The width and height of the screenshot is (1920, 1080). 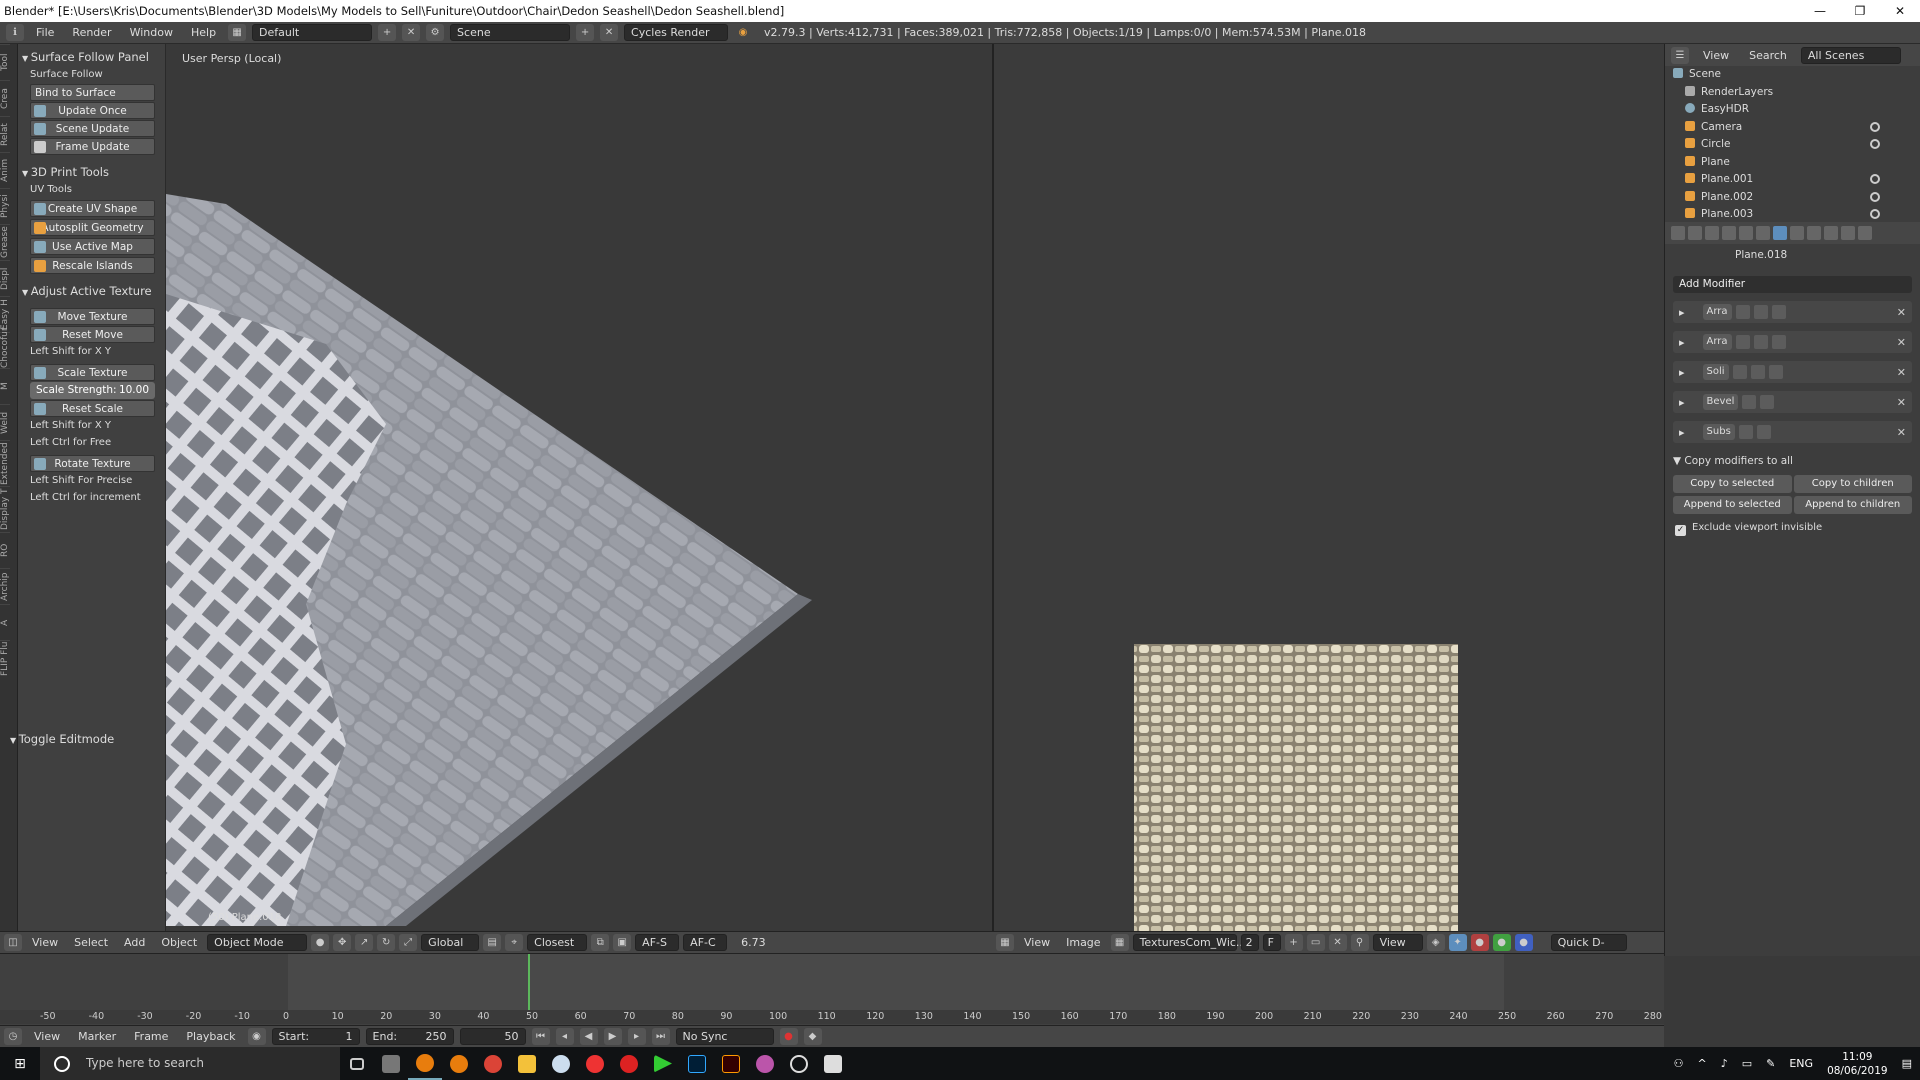 I want to click on blue-channel-icon: ●, so click(x=1523, y=942).